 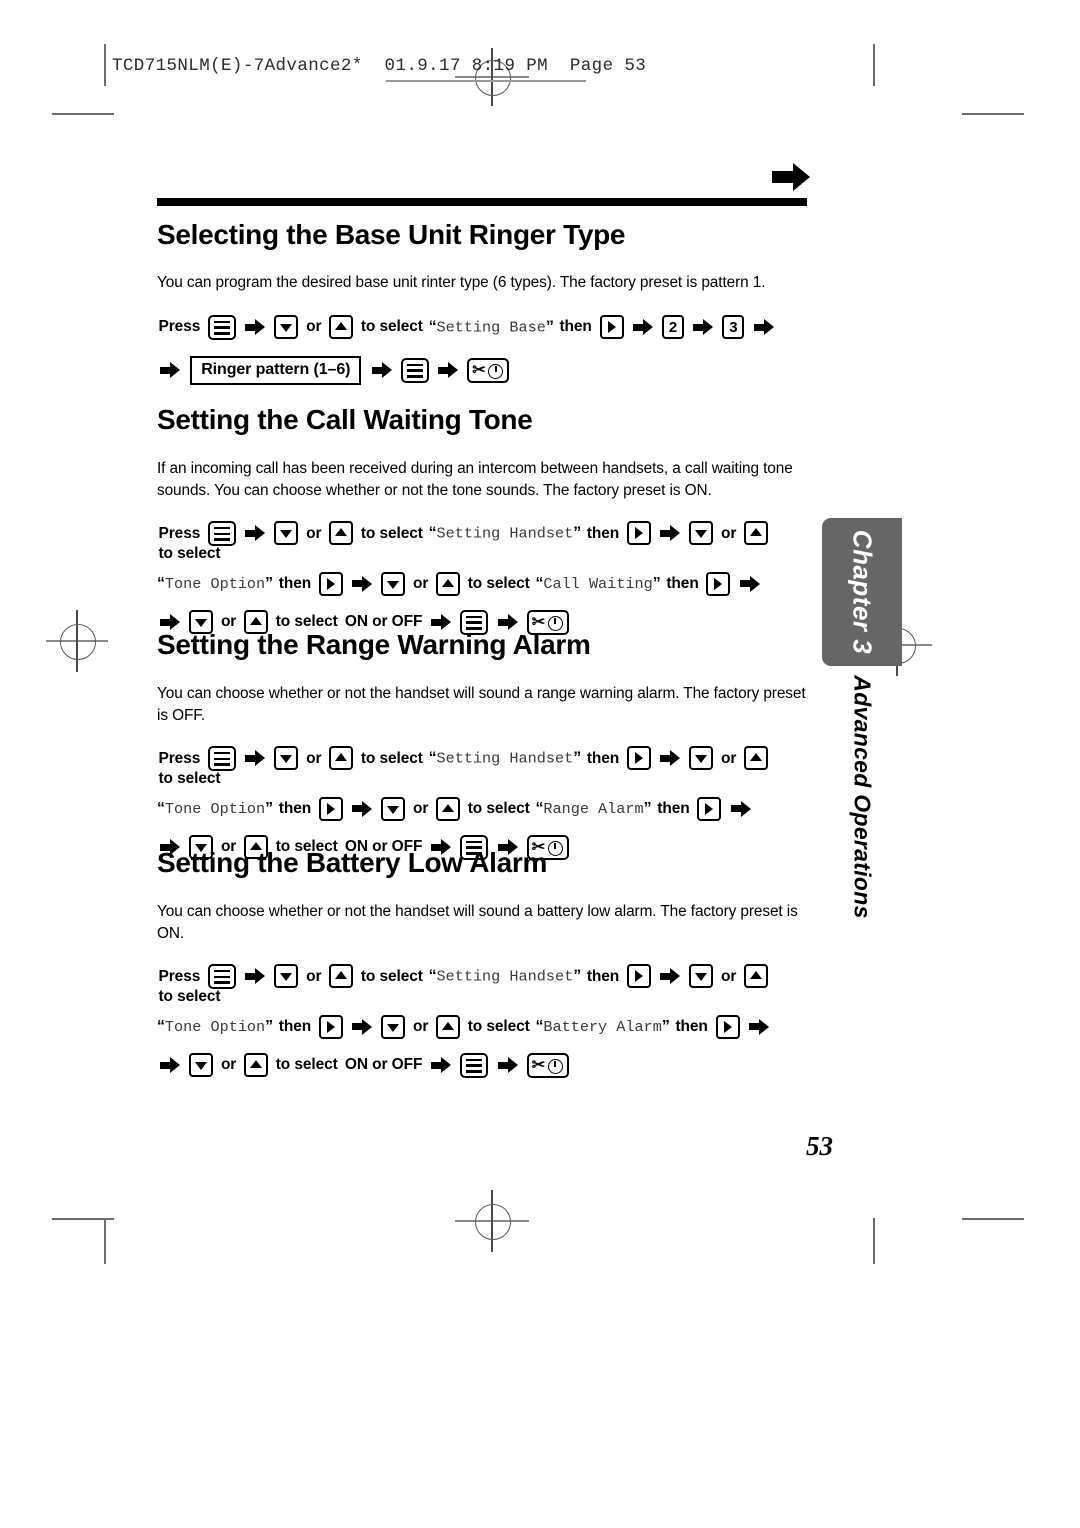 I want to click on instruction-line: or to select ON or OFF ✂, so click(x=482, y=1065).